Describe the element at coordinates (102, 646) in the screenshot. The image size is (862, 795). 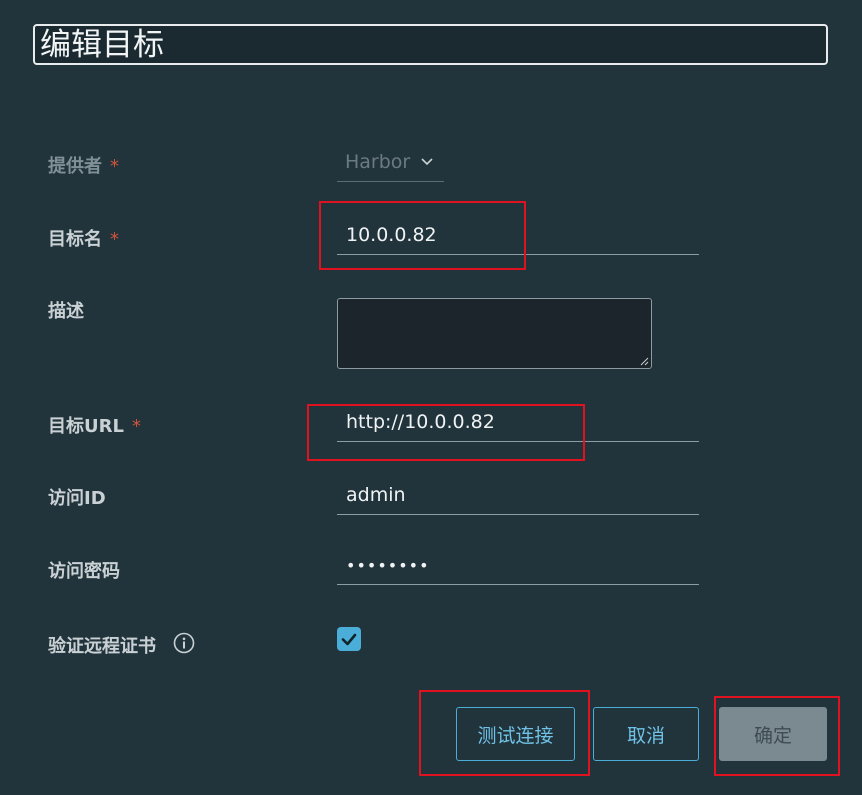
I see `verify-cert-label: 验证远程证书` at that location.